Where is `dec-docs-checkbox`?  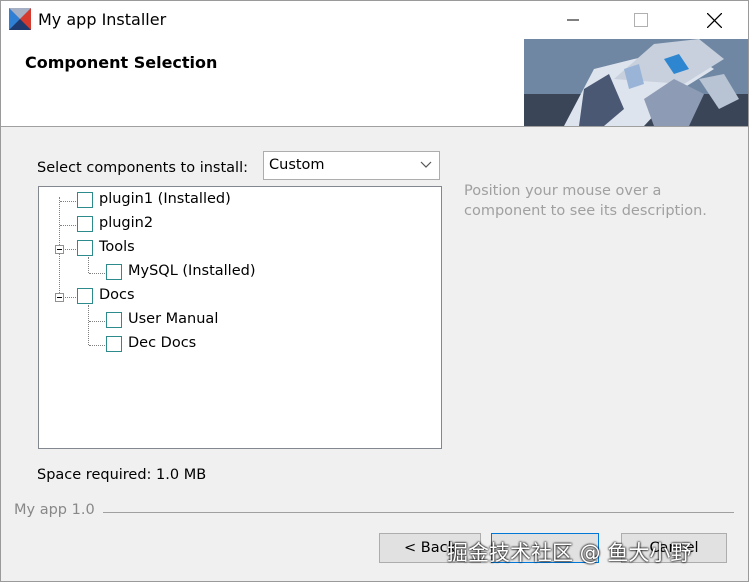
dec-docs-checkbox is located at coordinates (114, 344).